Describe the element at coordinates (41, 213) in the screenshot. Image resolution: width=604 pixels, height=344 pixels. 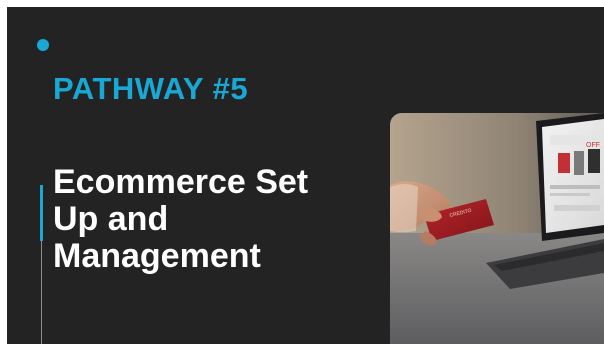
I see `title-accent-bar` at that location.